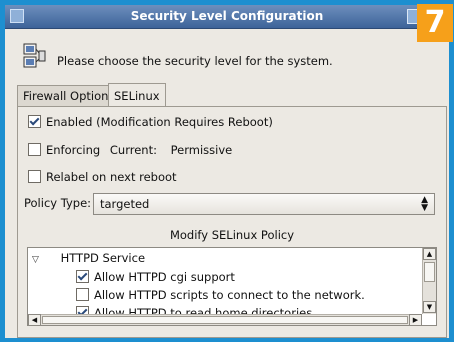 Image resolution: width=454 pixels, height=342 pixels. What do you see at coordinates (429, 307) in the screenshot?
I see `scroll-down-icon: ▼` at bounding box center [429, 307].